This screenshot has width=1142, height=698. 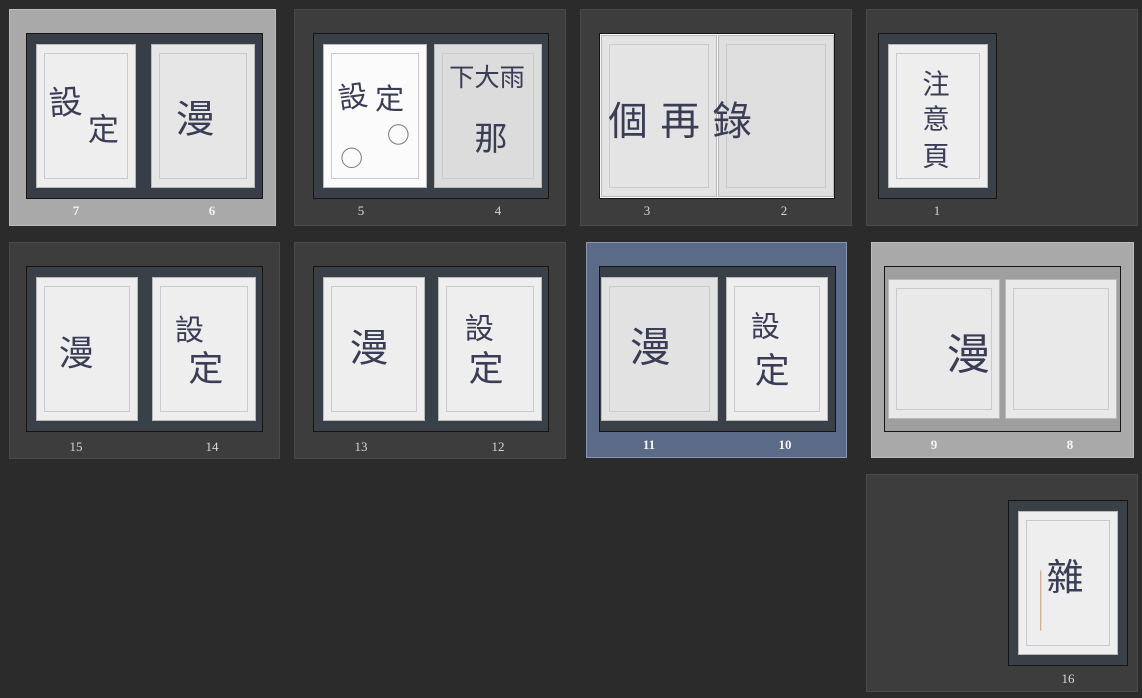 I want to click on page-number-12: 12, so click(x=498, y=446).